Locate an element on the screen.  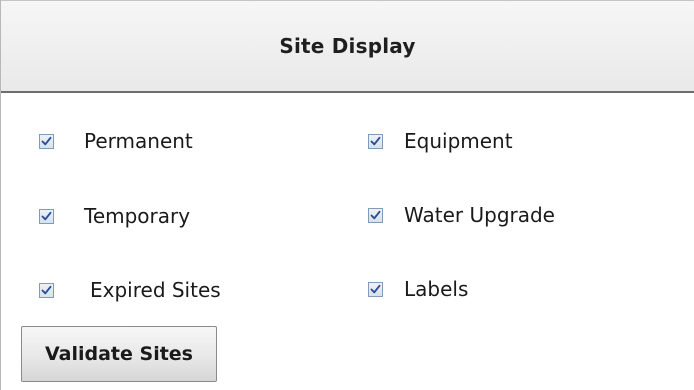
option-water-upgrade: Water Upgrade is located at coordinates (461, 215).